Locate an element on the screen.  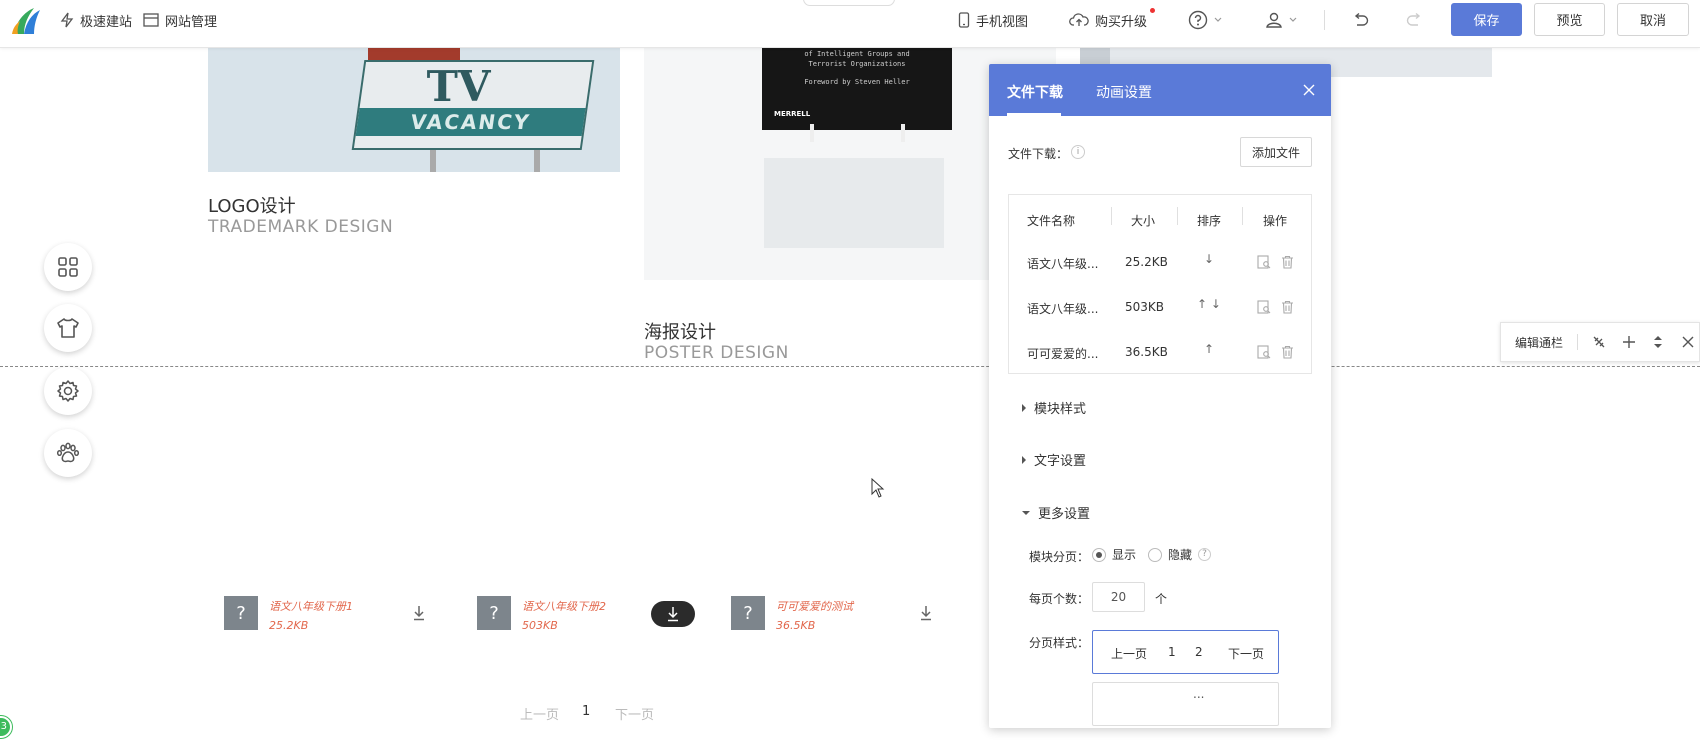
modules-button is located at coordinates (68, 267).